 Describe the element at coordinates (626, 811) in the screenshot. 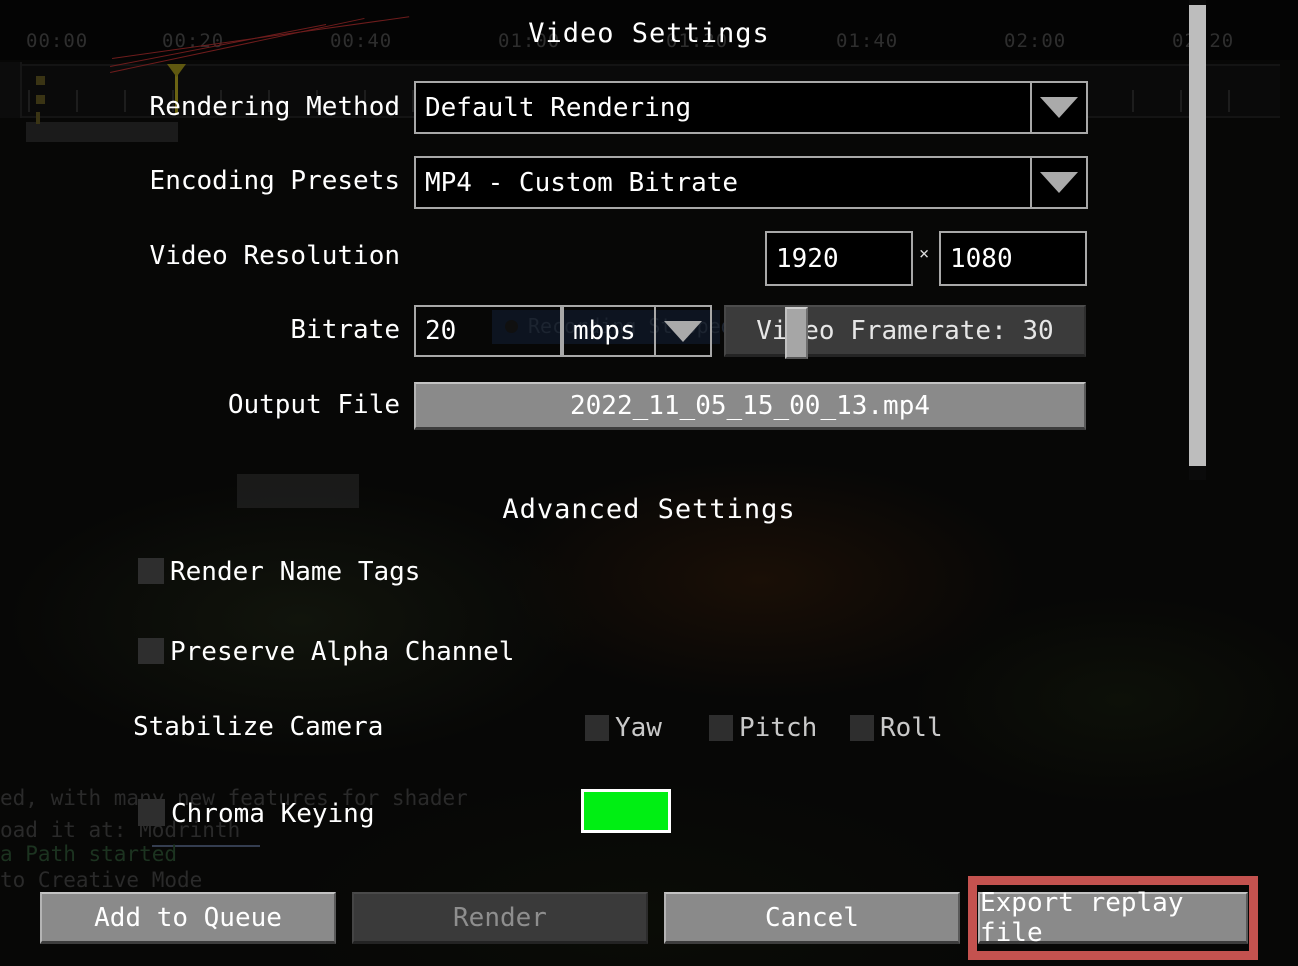

I see `chroma-key-color-swatch` at that location.